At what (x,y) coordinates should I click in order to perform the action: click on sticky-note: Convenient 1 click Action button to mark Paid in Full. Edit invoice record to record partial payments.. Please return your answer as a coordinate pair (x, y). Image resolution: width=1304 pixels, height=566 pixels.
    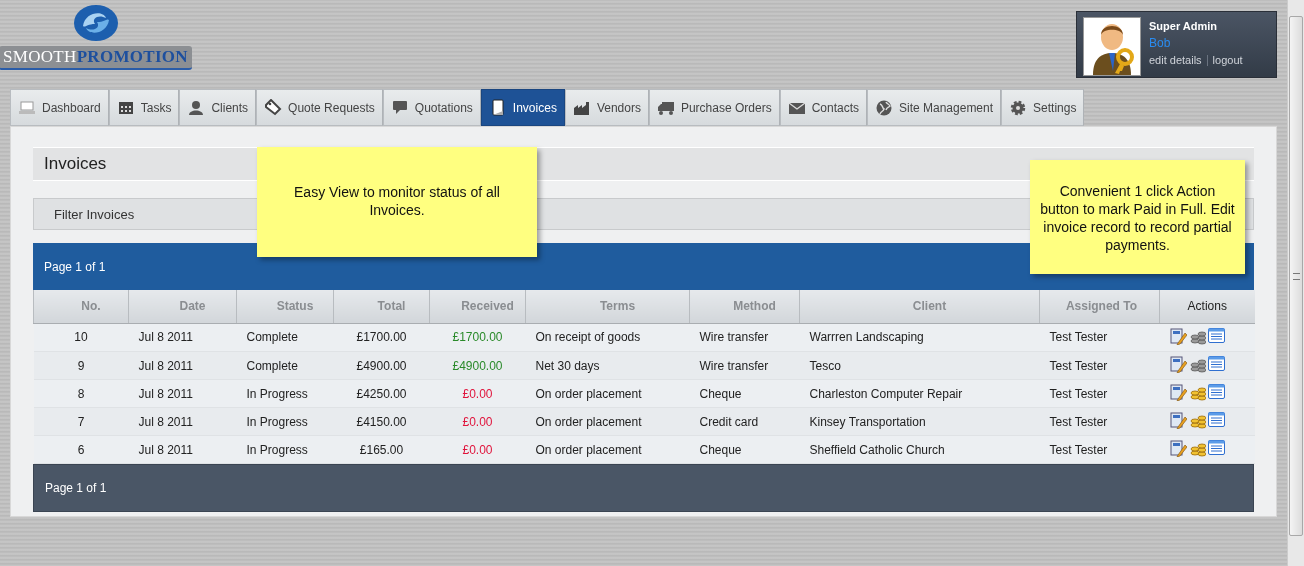
    Looking at the image, I should click on (1137, 217).